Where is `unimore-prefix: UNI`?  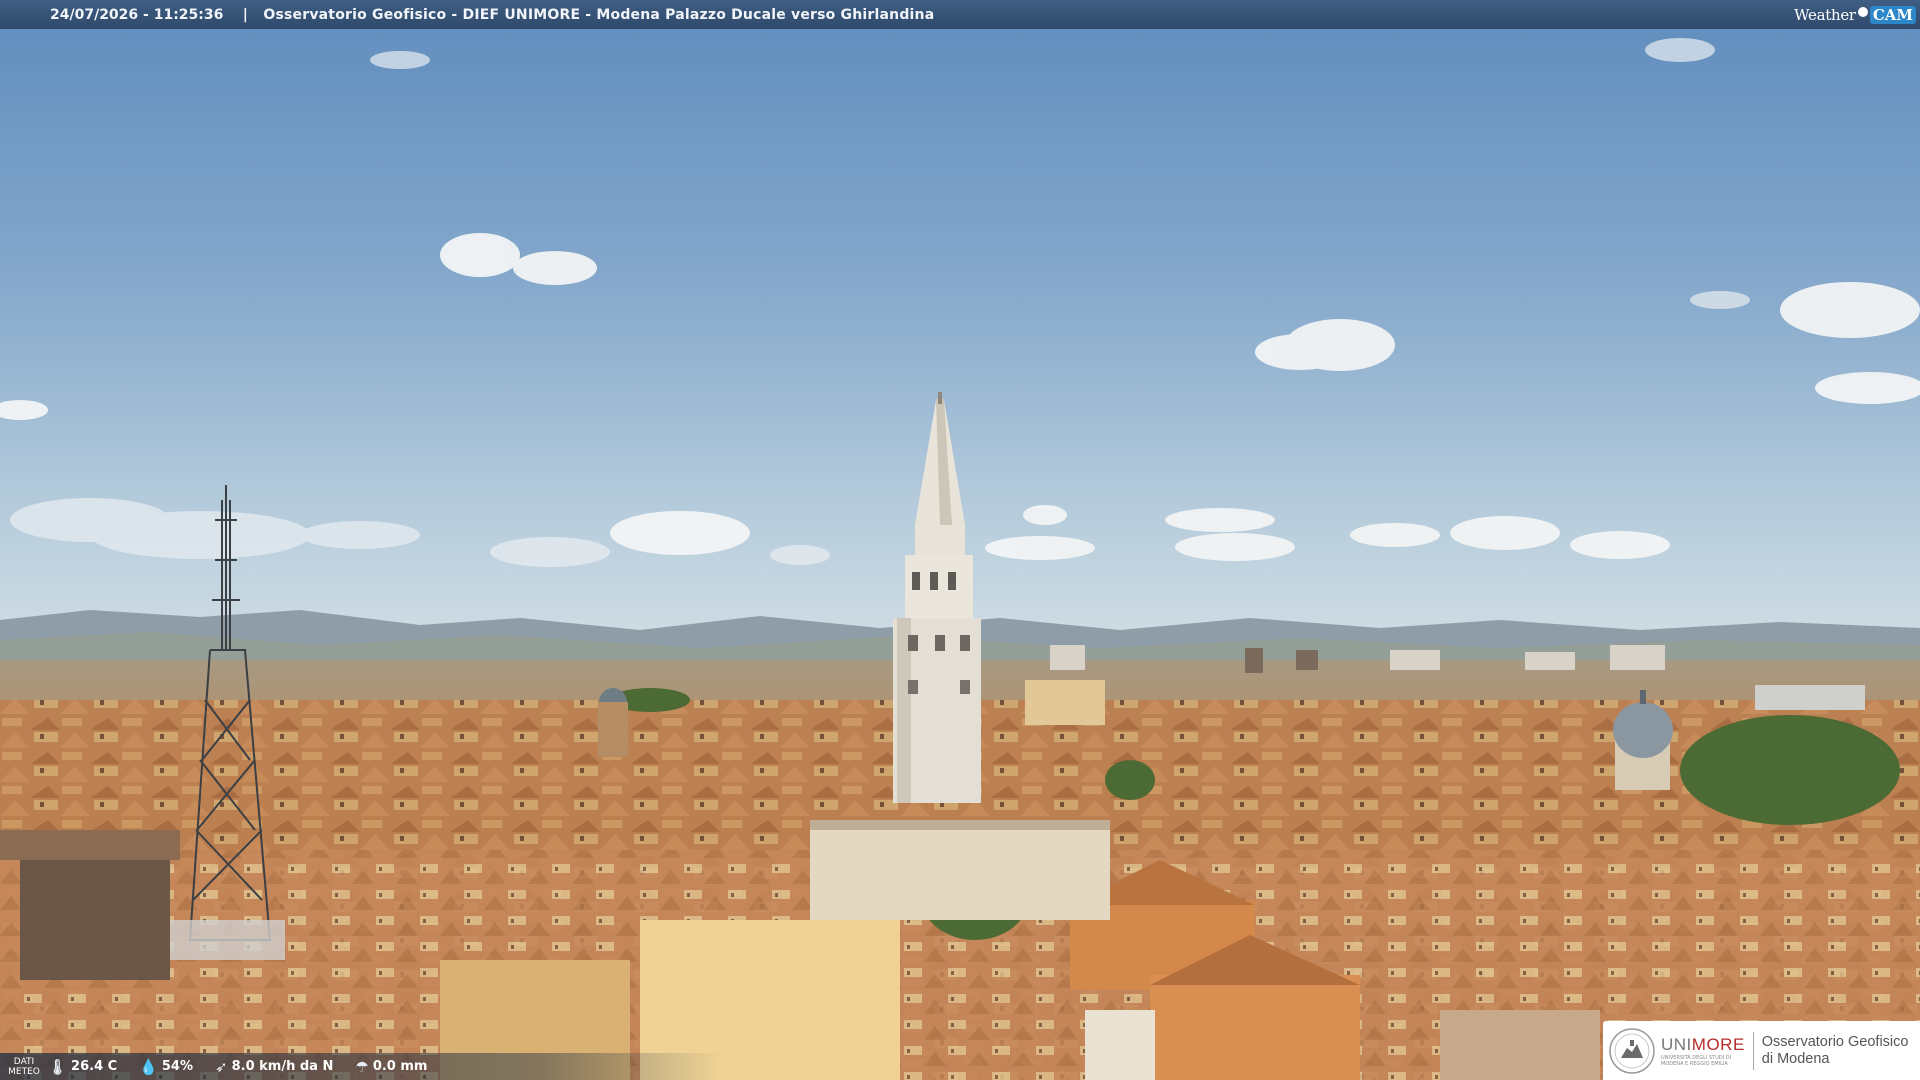
unimore-prefix: UNI is located at coordinates (1676, 1044).